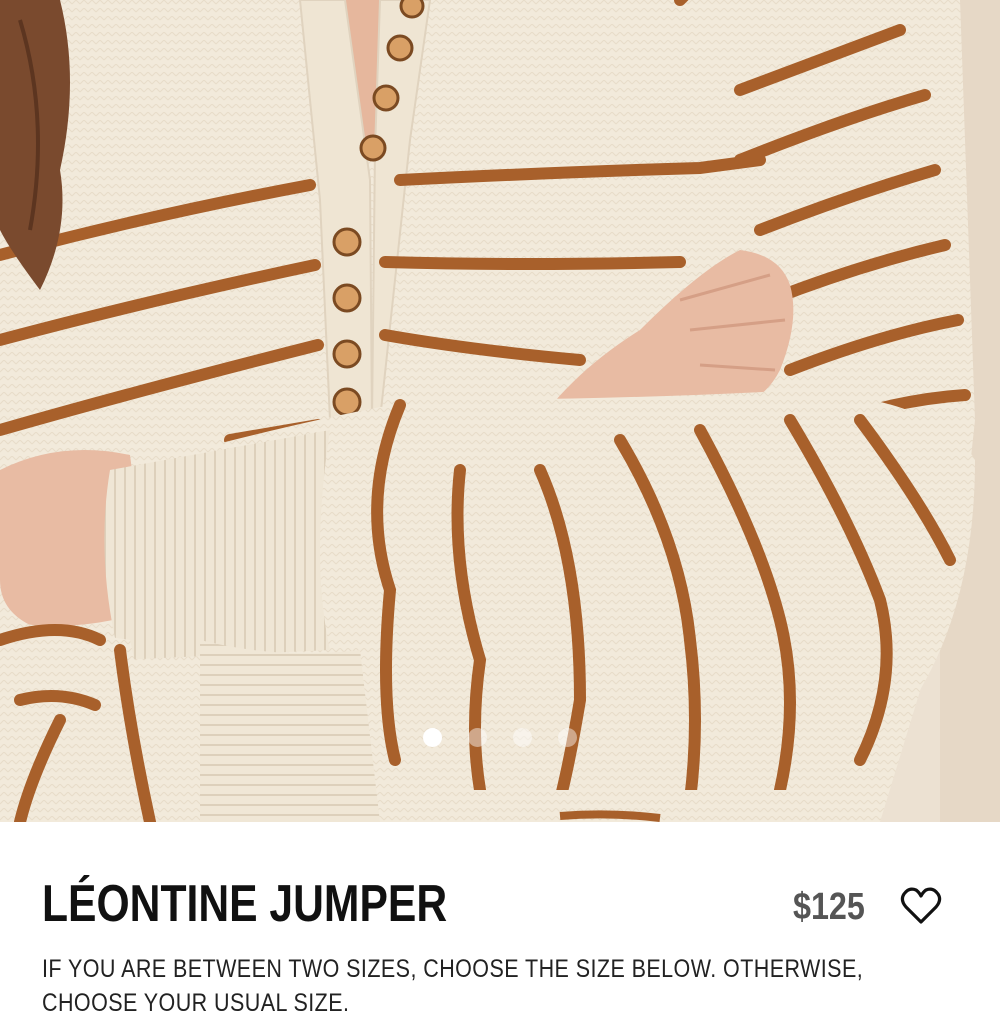  What do you see at coordinates (921, 906) in the screenshot?
I see `heart-outline-icon` at bounding box center [921, 906].